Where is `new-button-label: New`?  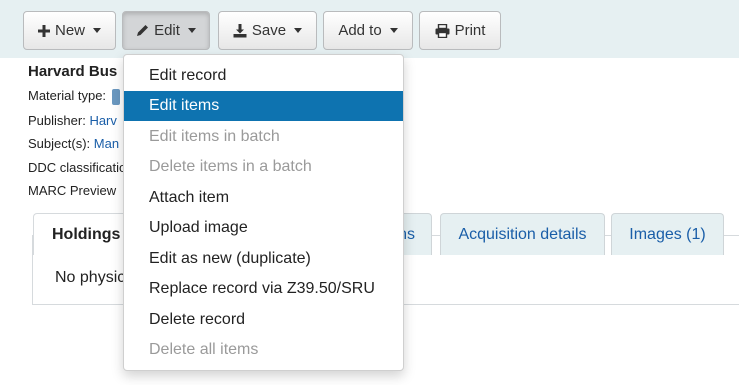 new-button-label: New is located at coordinates (69, 30).